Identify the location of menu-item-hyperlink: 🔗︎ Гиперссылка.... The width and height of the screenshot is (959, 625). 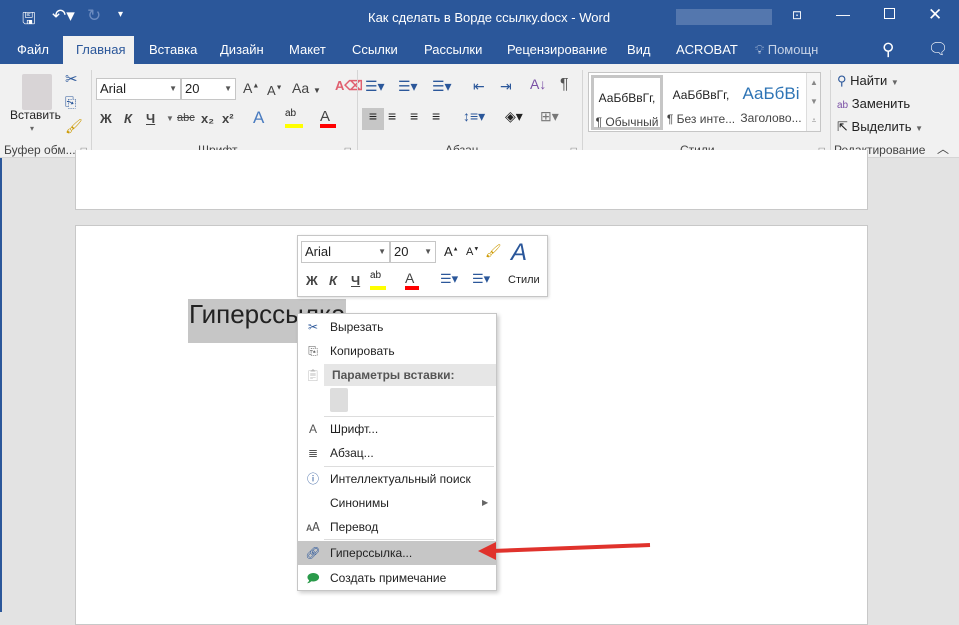
(397, 553).